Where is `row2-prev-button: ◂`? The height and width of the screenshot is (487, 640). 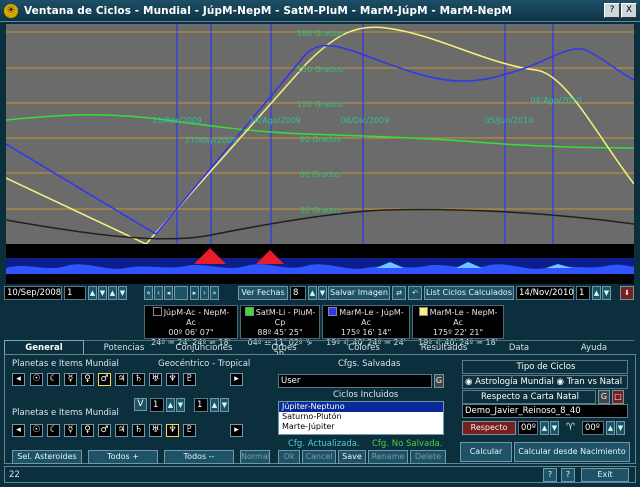 row2-prev-button: ◂ is located at coordinates (18, 430).